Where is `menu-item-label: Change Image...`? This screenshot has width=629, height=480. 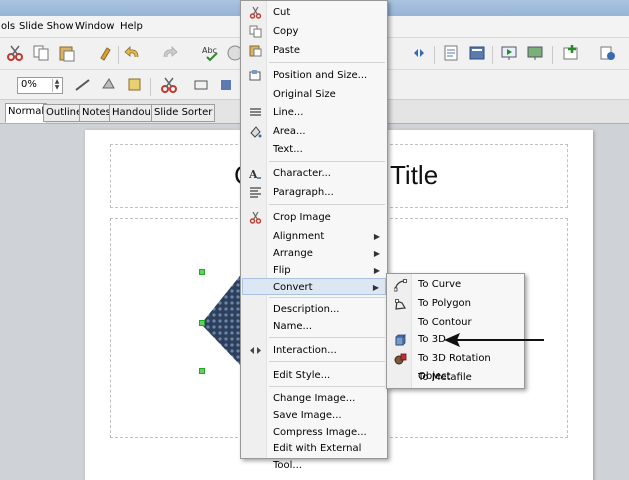
menu-item-label: Change Image... is located at coordinates (314, 398).